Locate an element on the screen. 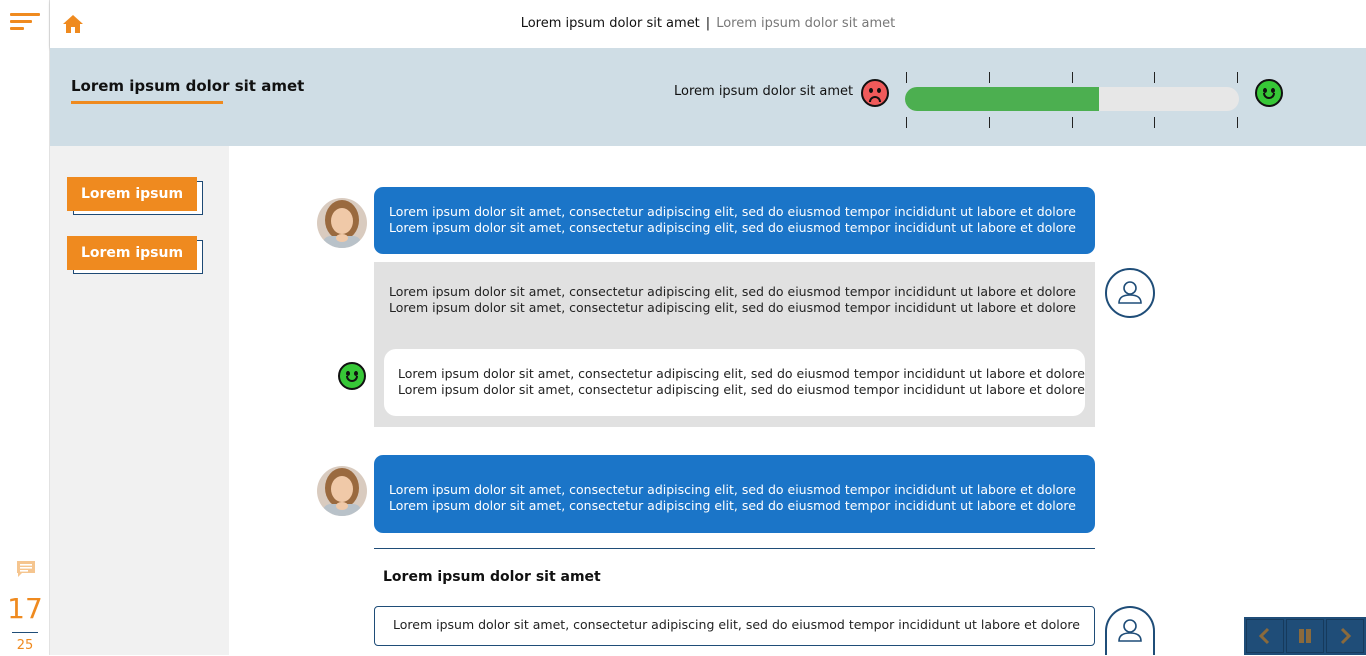  section-title: Lorem ipsum dolor sit amet is located at coordinates (492, 577).